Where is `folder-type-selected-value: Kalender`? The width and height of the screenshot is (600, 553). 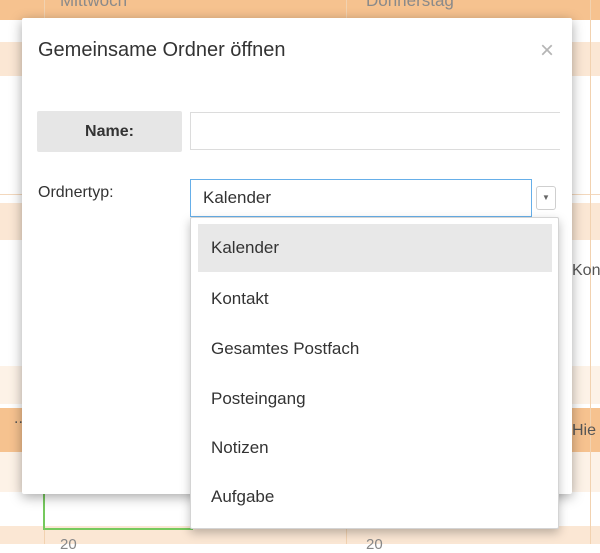
folder-type-selected-value: Kalender is located at coordinates (237, 197).